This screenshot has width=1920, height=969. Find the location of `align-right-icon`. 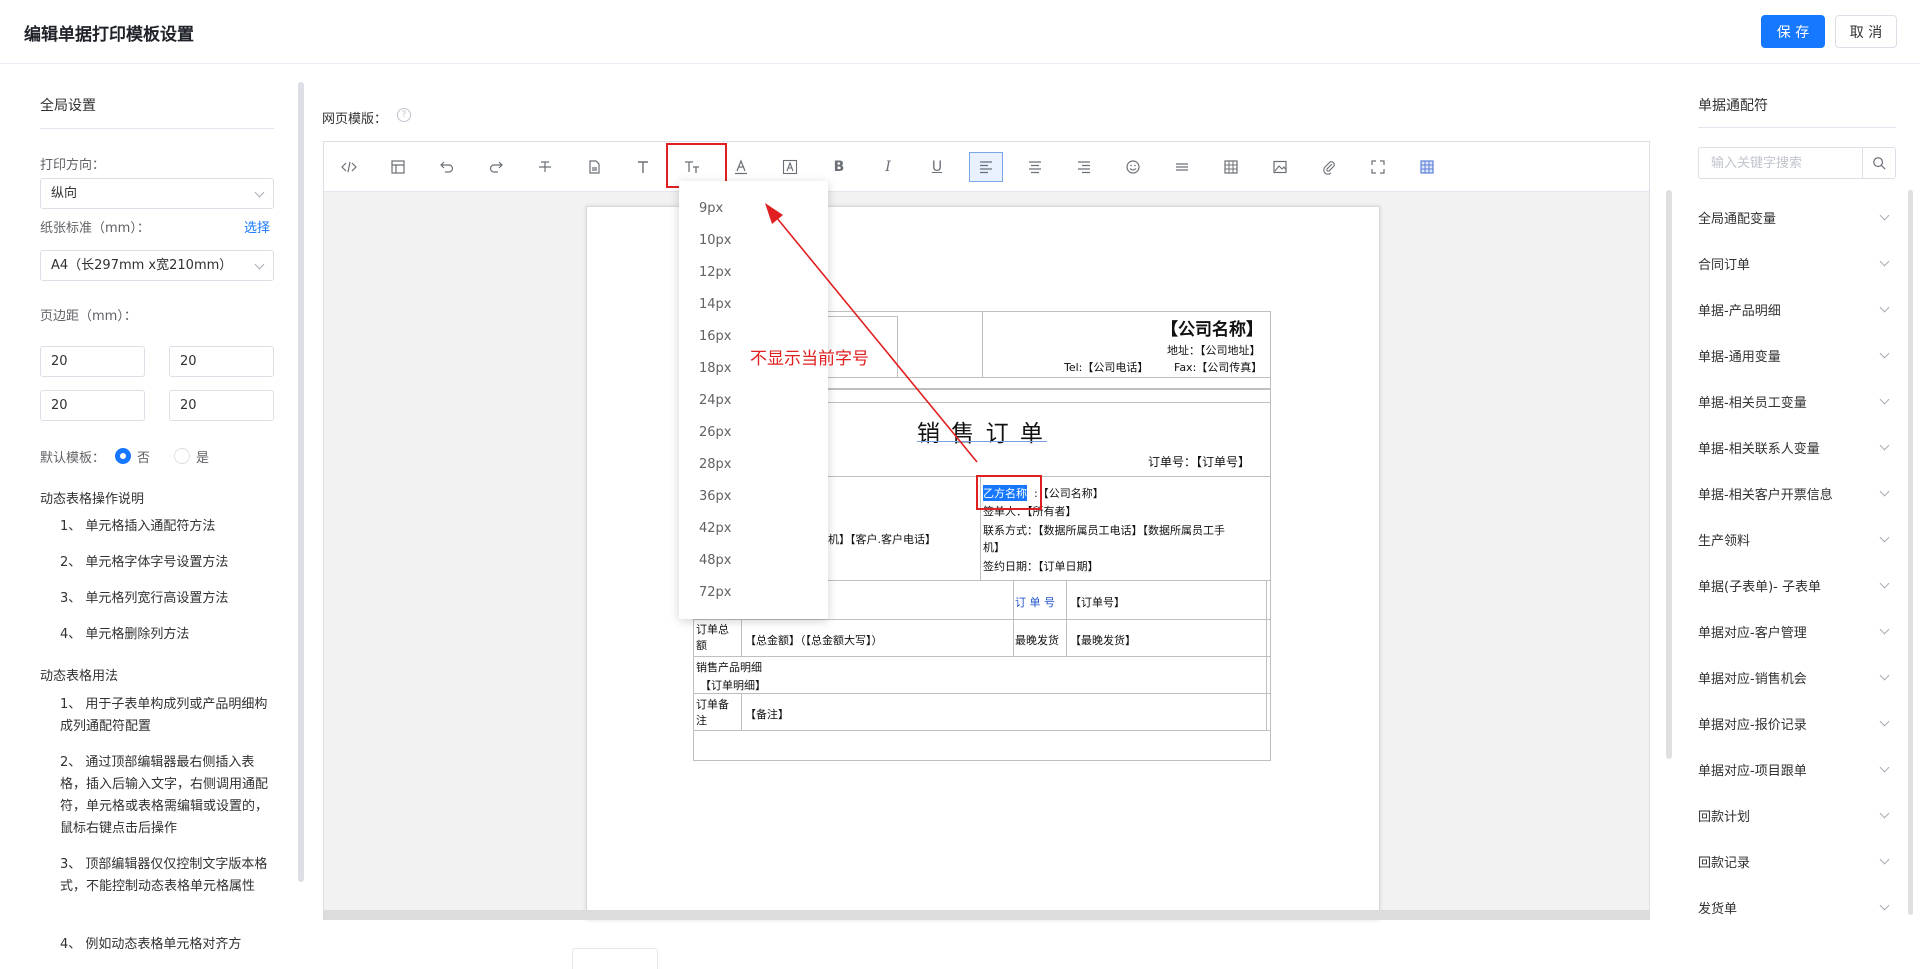

align-right-icon is located at coordinates (1084, 167).